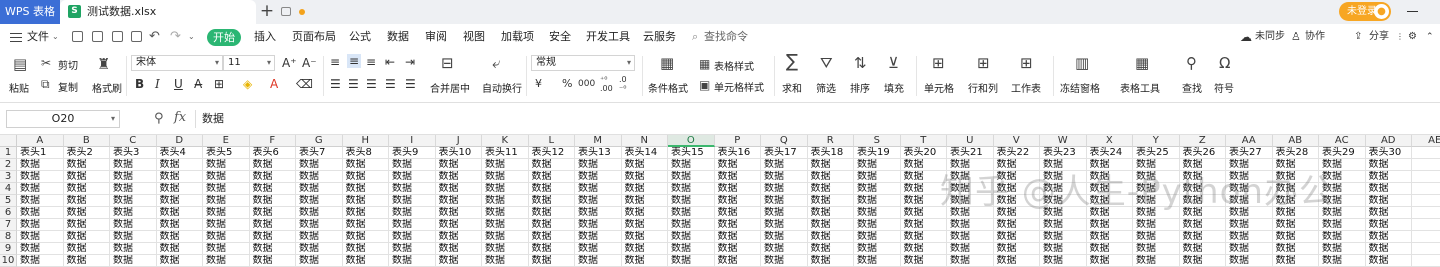 This screenshot has height=267, width=1440. I want to click on column-header: Z, so click(1202, 141).